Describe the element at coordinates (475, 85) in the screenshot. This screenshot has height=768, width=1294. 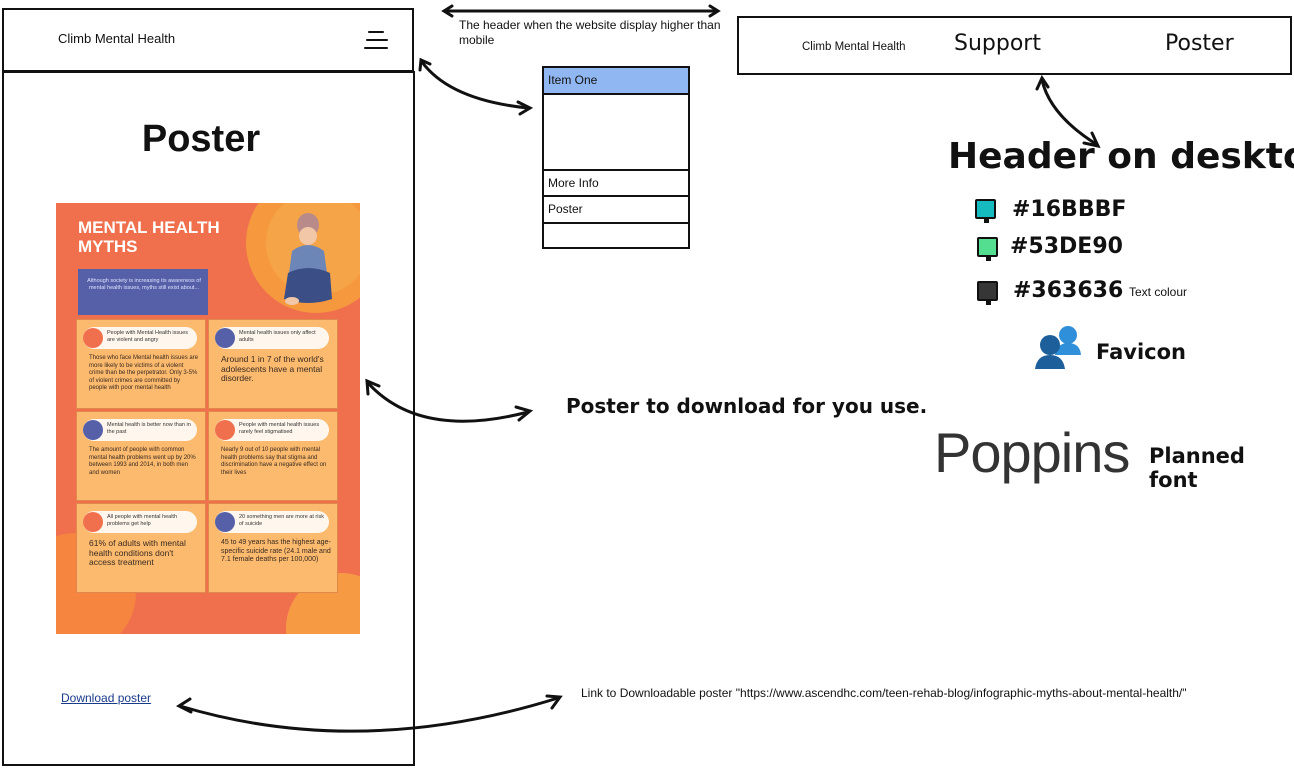
I see `arrow-header-to-menu` at that location.